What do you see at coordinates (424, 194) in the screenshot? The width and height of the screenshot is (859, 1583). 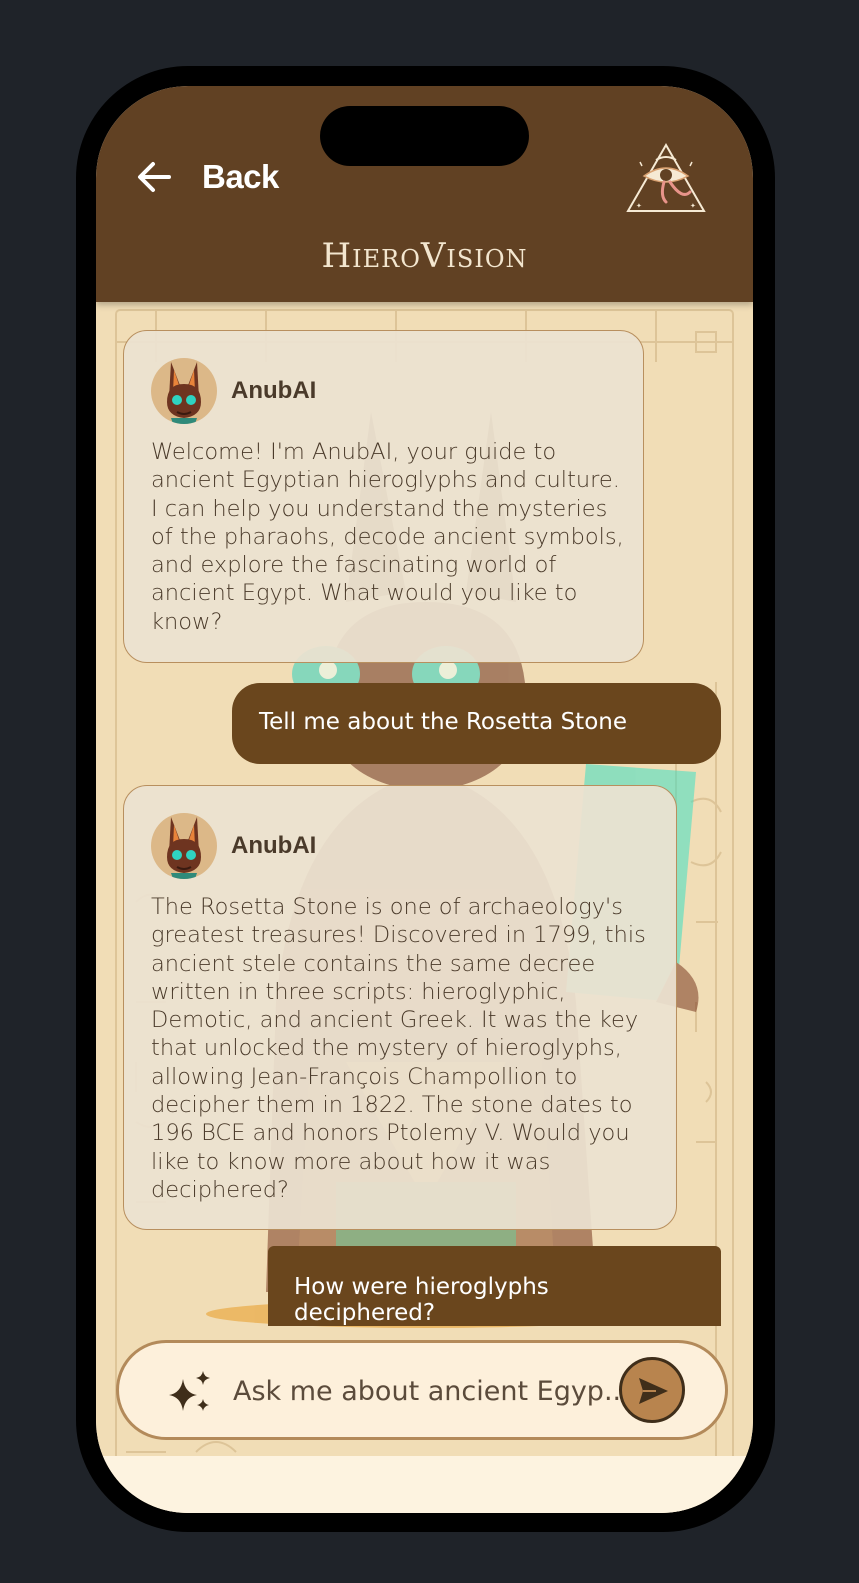 I see `app-header: Back ✦ ✦ HieroVision` at bounding box center [424, 194].